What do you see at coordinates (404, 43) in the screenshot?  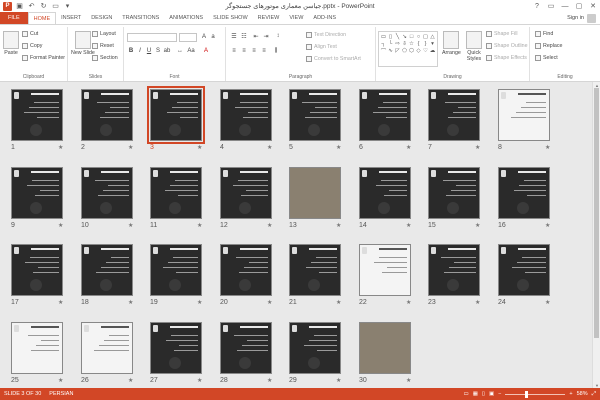 I see `arrow-down-shape-icon: ⇩` at bounding box center [404, 43].